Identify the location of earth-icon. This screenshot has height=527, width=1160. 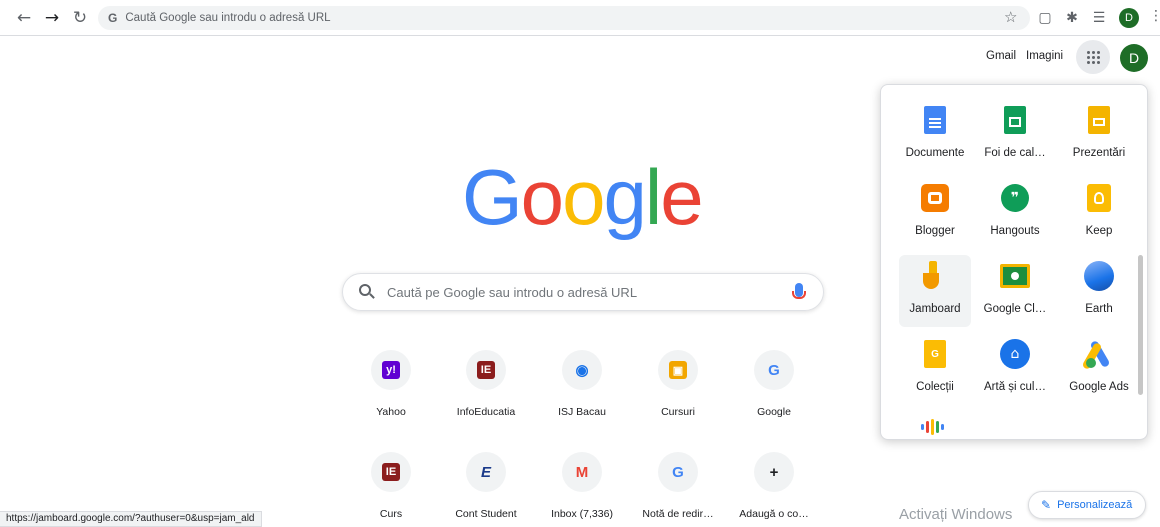
(1099, 276).